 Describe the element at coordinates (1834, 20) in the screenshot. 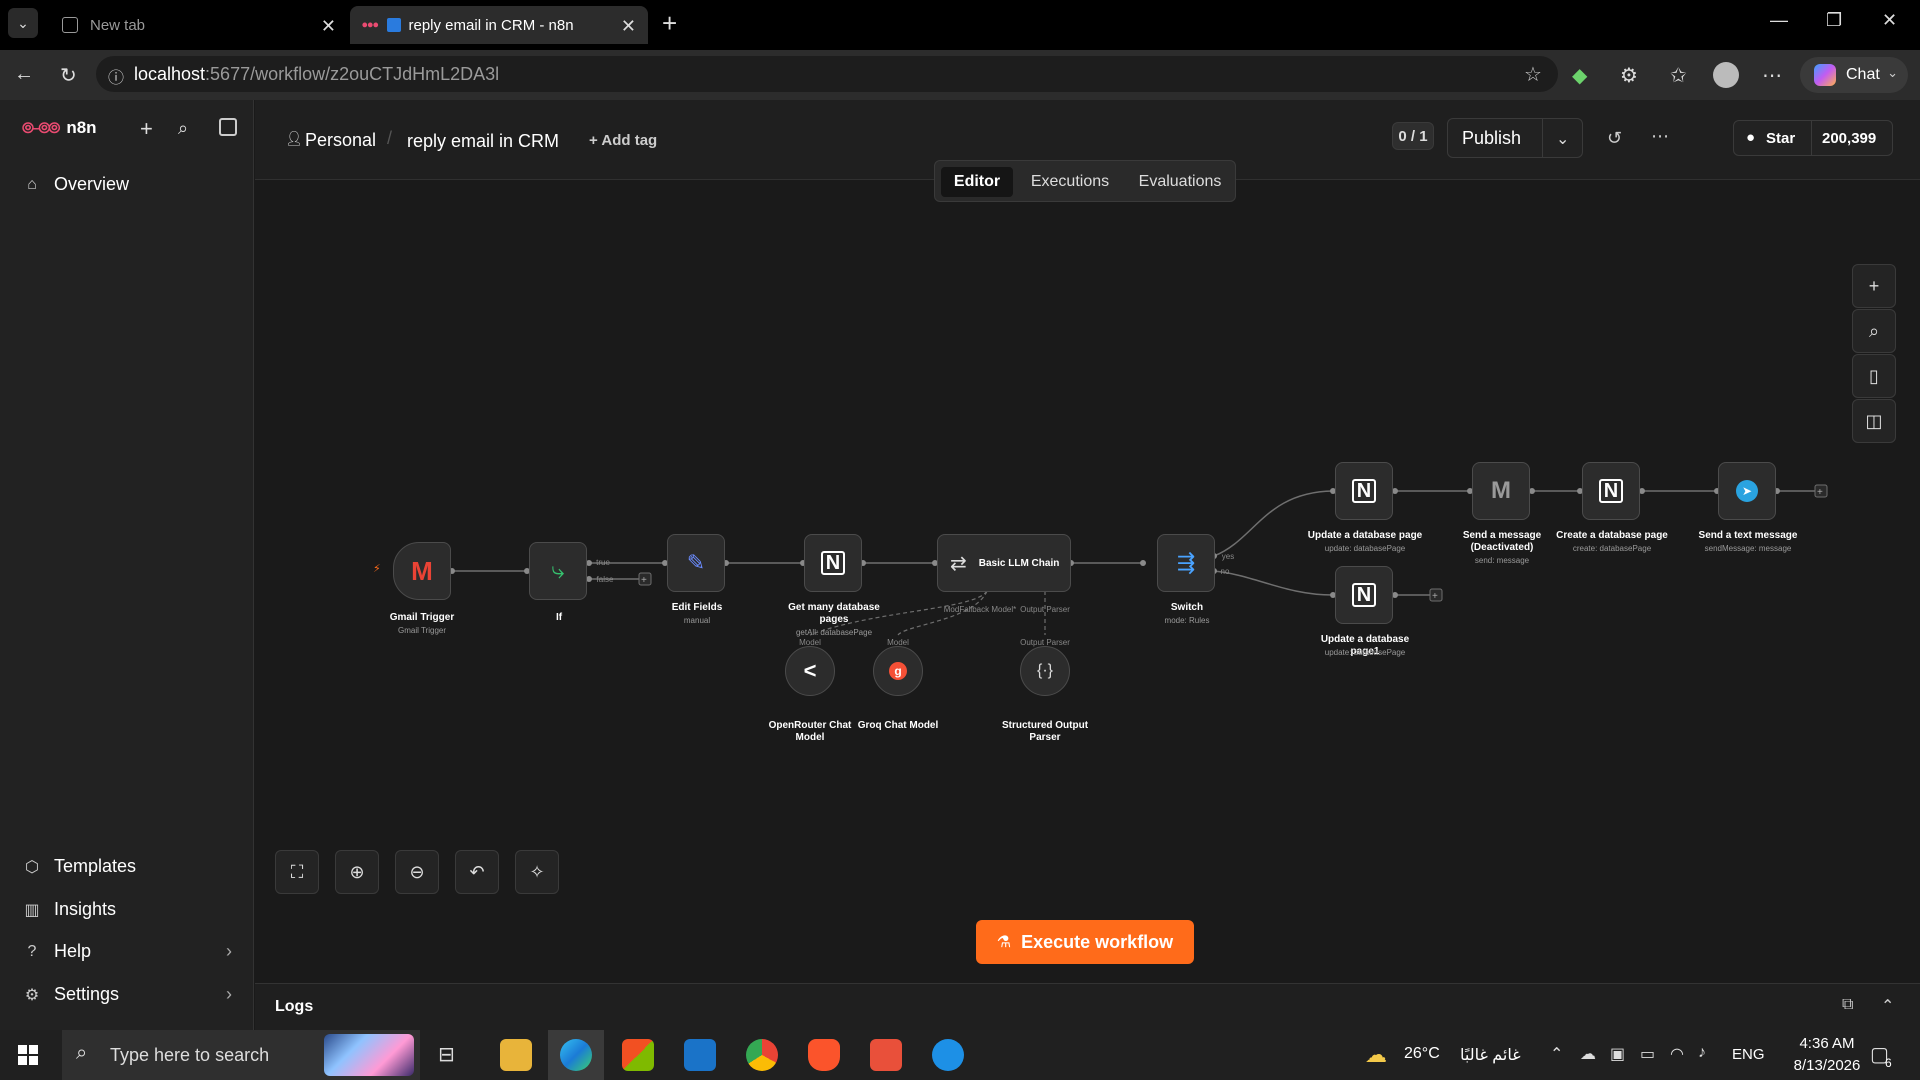

I see `restore-icon: ❐` at that location.